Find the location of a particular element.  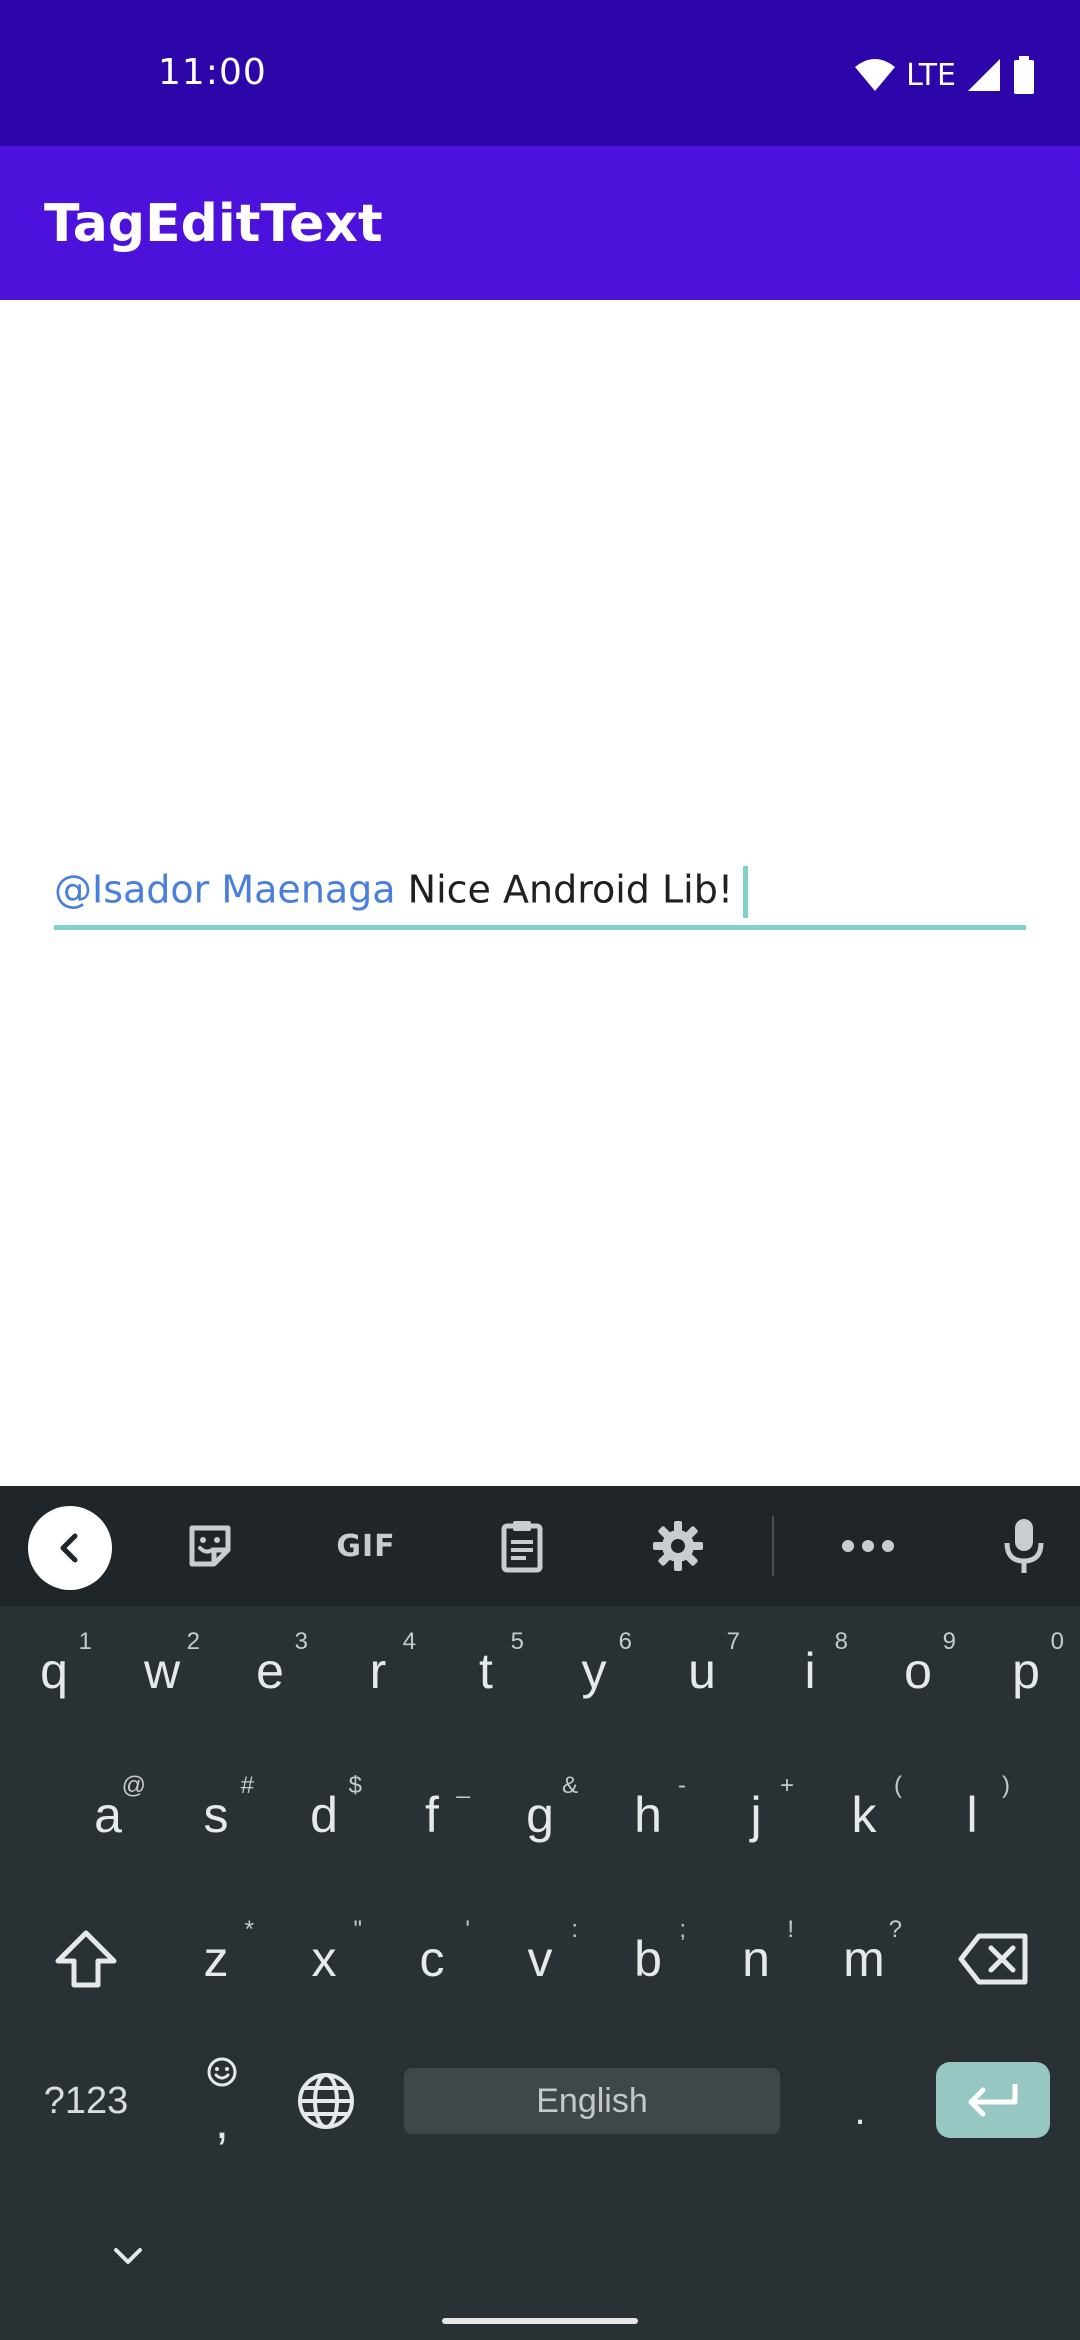

chevron-down-icon is located at coordinates (128, 2256).